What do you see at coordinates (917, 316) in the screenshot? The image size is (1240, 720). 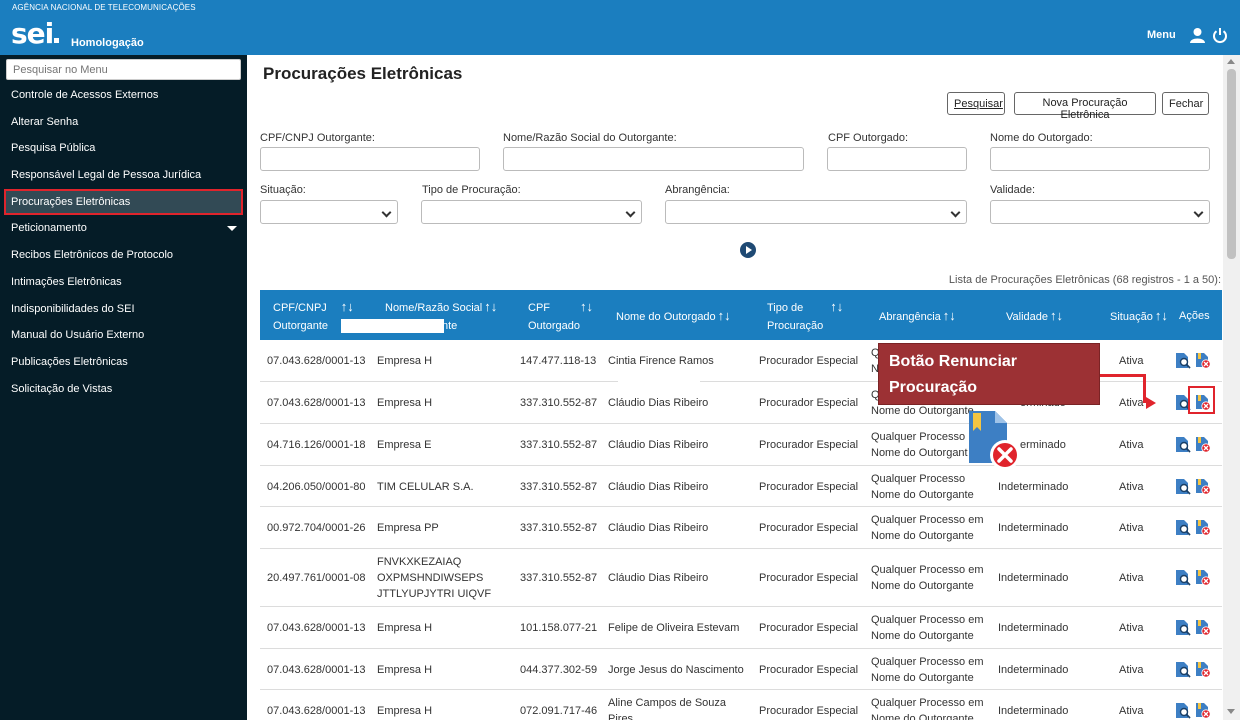 I see `th-abrangencia: Abrangência ↑↓` at bounding box center [917, 316].